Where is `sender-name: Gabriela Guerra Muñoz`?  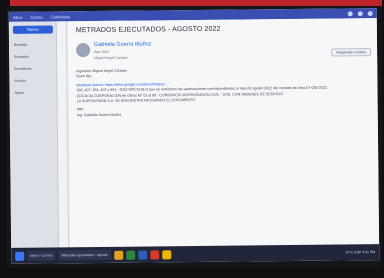 sender-name: Gabriela Guerra Muñoz is located at coordinates (123, 44).